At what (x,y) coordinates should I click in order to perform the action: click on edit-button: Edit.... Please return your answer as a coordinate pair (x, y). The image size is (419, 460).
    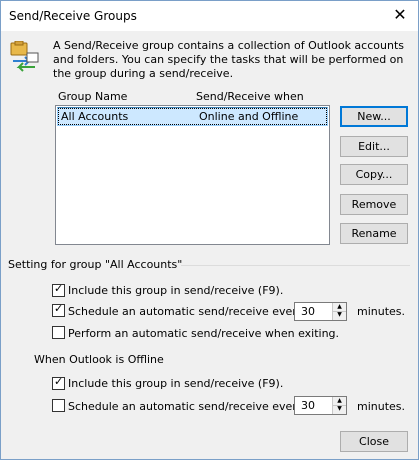
    Looking at the image, I should click on (374, 146).